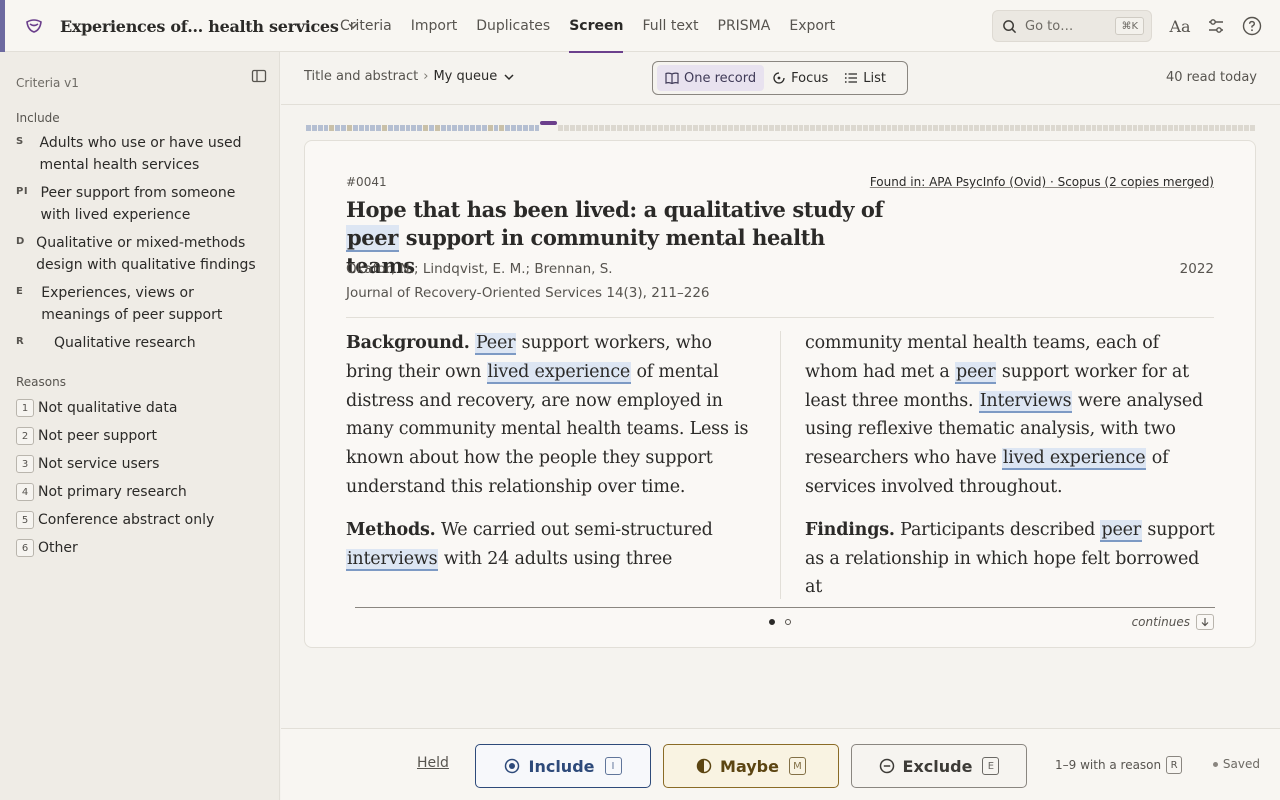 Image resolution: width=1280 pixels, height=800 pixels. I want to click on project-switcher: Experiences of… health services, so click(209, 26).